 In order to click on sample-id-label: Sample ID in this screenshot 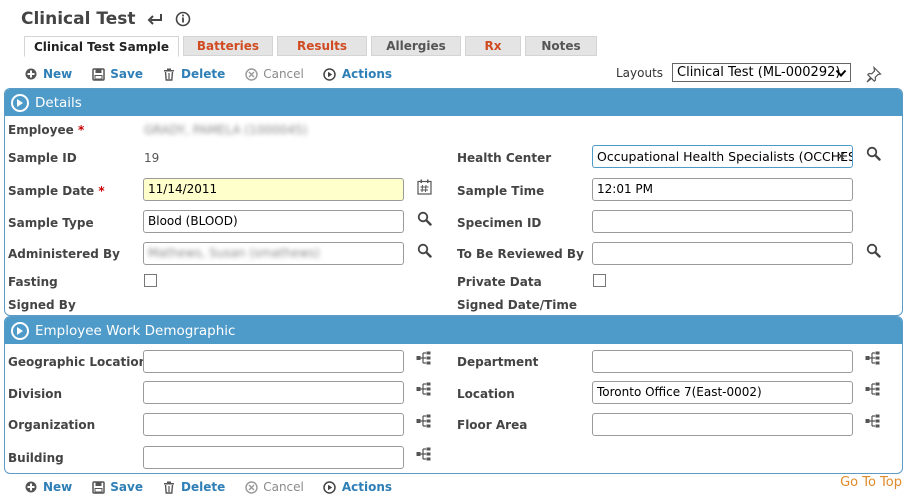, I will do `click(42, 158)`.